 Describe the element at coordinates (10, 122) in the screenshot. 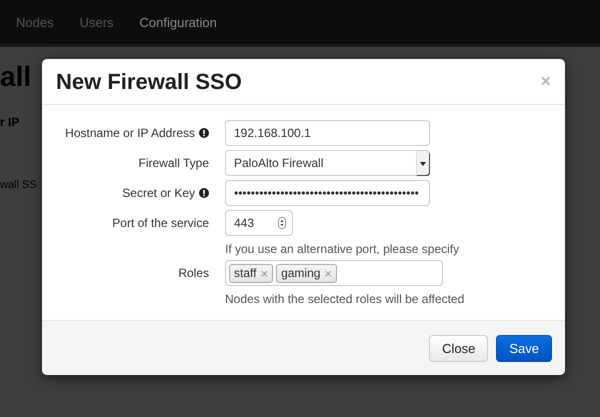

I see `column-heading: r IP` at that location.